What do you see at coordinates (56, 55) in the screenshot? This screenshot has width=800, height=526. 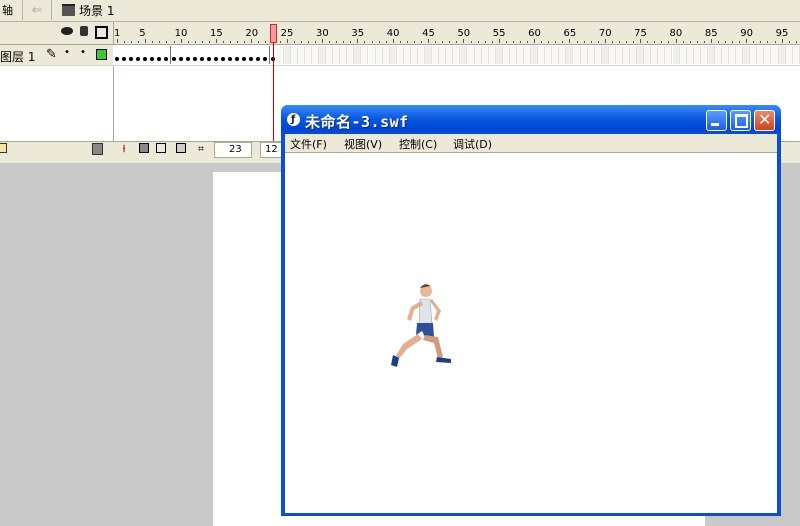 I see `layer-name-cell: 图层 1 ✎ • •` at bounding box center [56, 55].